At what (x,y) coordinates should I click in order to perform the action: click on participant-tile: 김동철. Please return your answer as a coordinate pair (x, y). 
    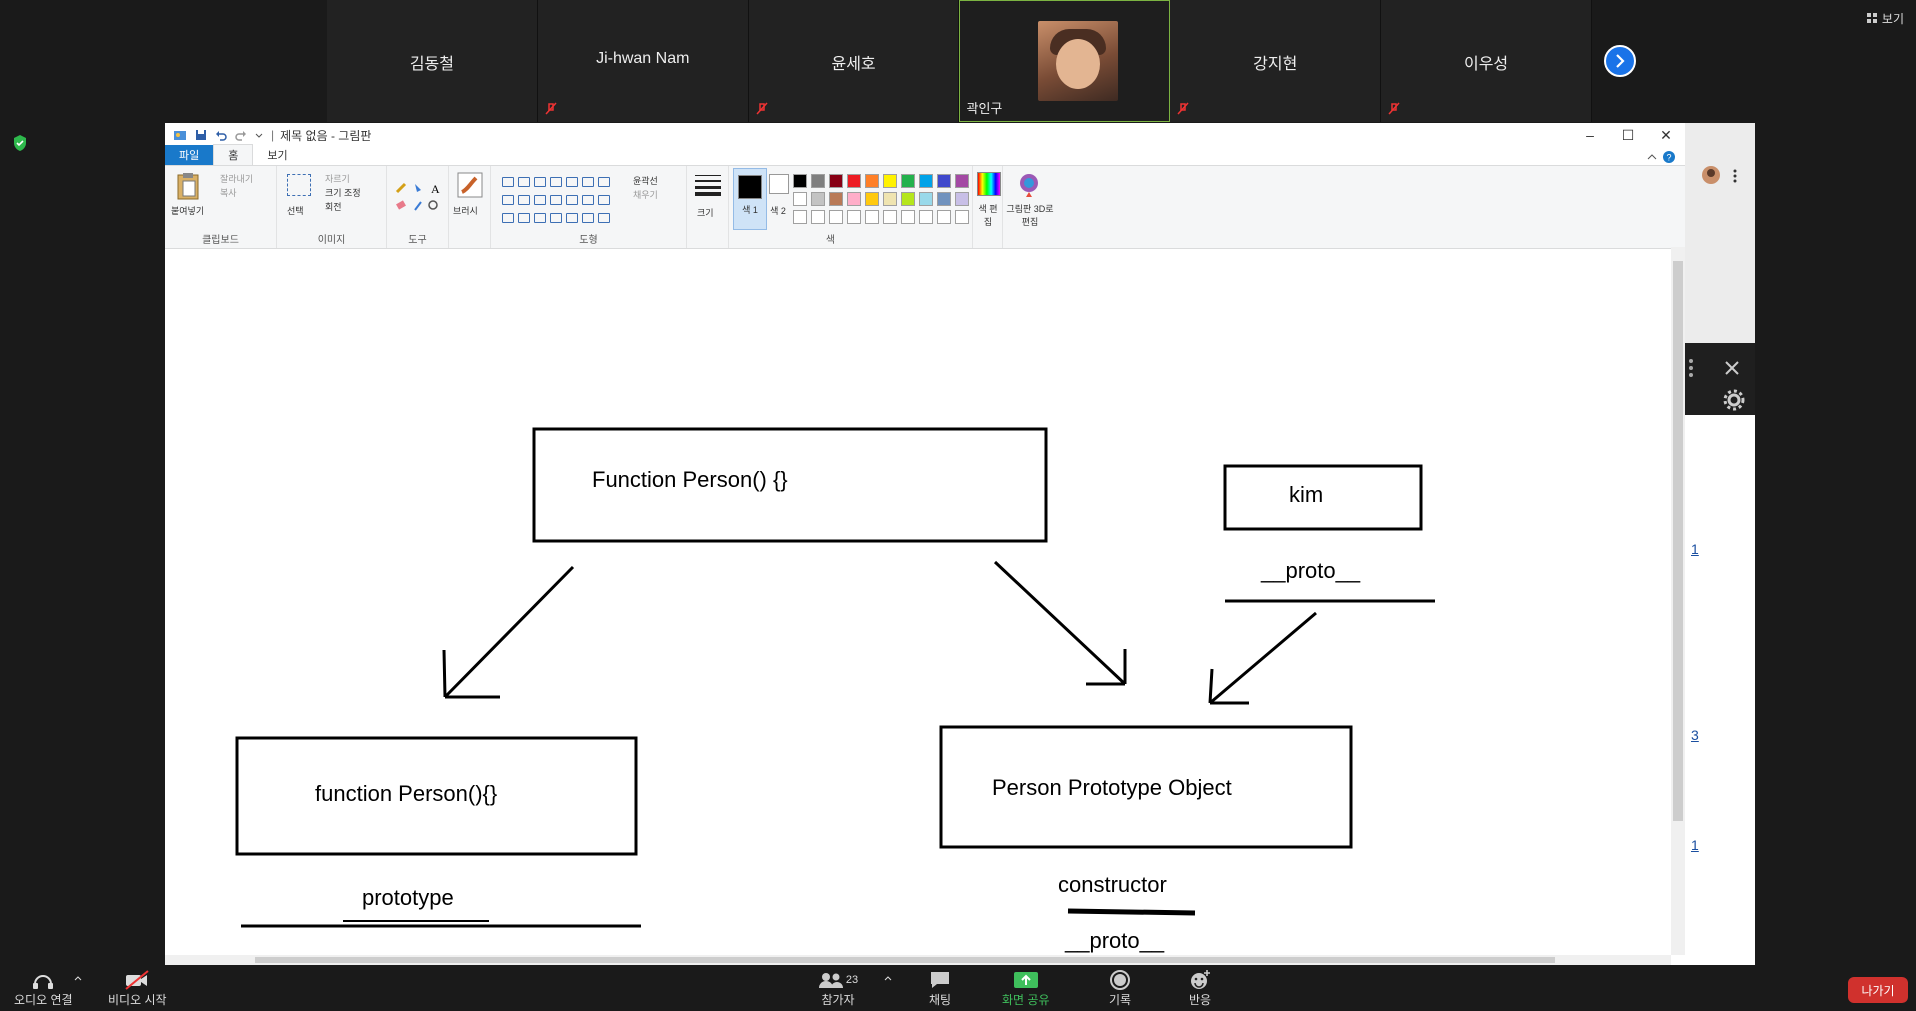
    Looking at the image, I should click on (432, 61).